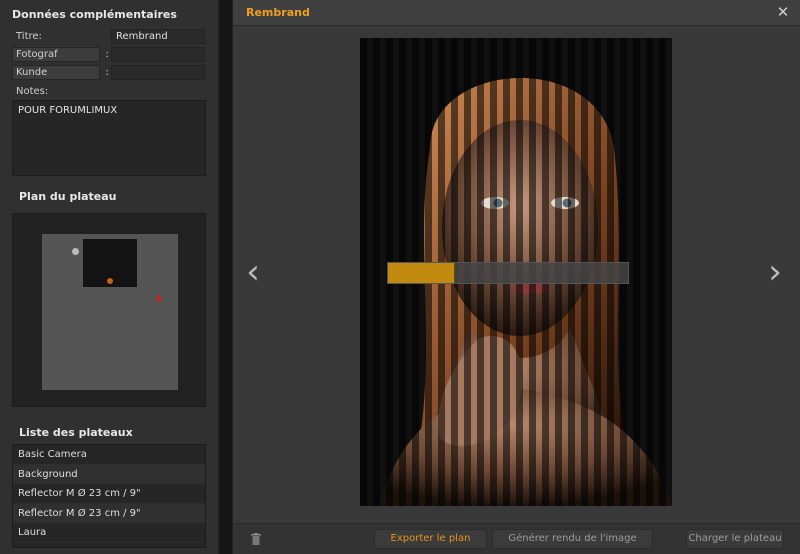 This screenshot has height=554, width=800. Describe the element at coordinates (158, 54) in the screenshot. I see `fotograf-input` at that location.